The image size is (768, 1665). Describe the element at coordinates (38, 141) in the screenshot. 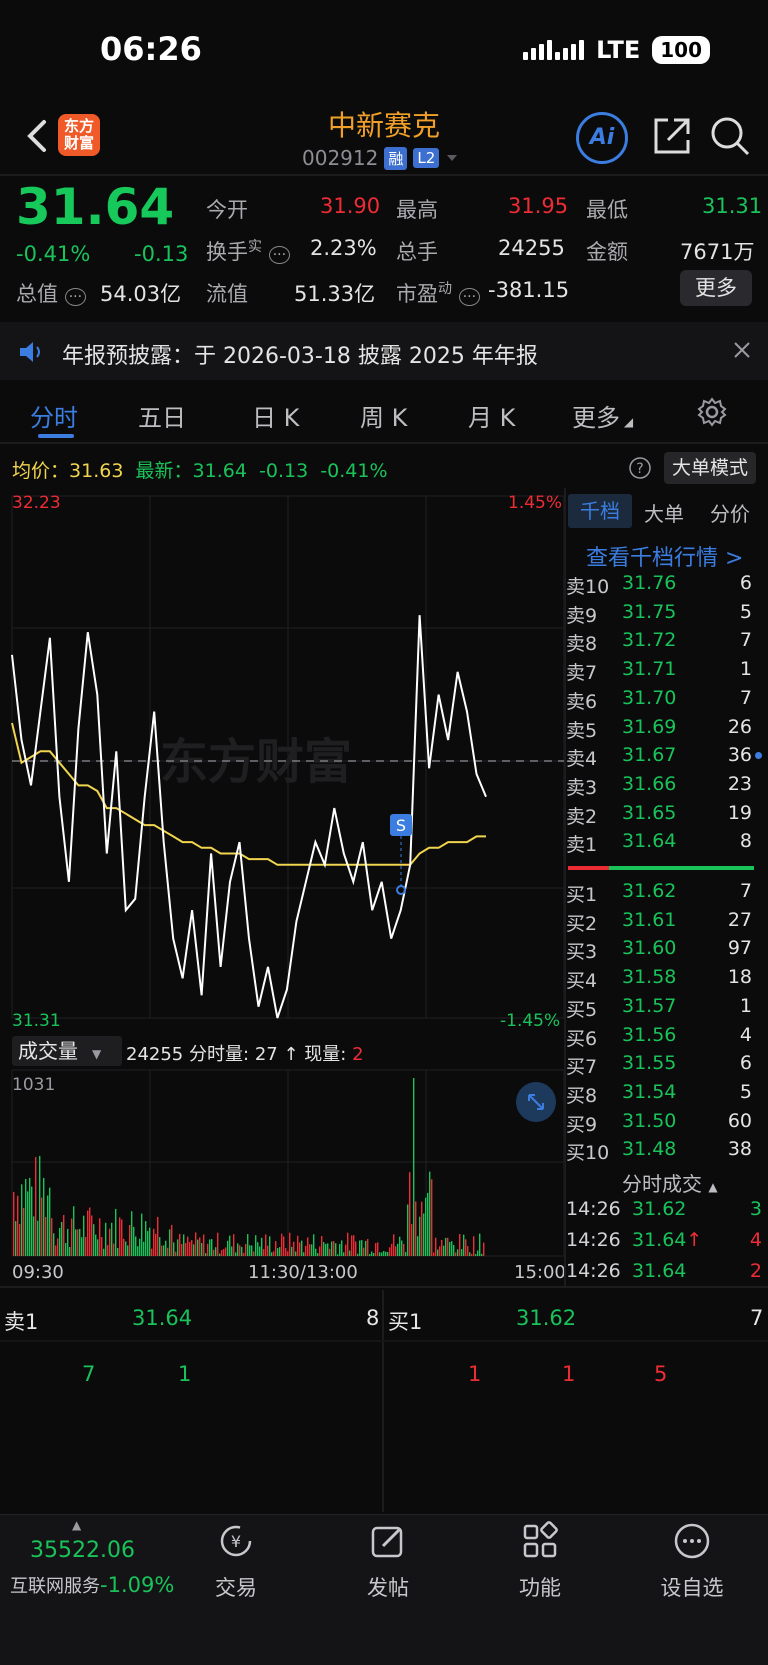

I see `back-icon` at that location.